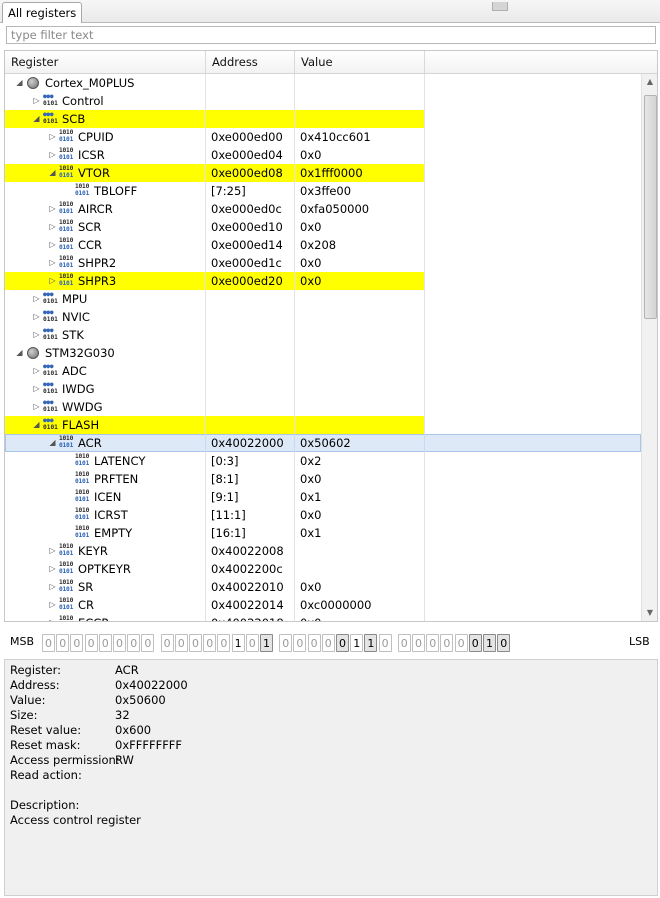  I want to click on tree-row: 1010 0101 TBLOFF [7:25] 0x3ffe00, so click(323, 191).